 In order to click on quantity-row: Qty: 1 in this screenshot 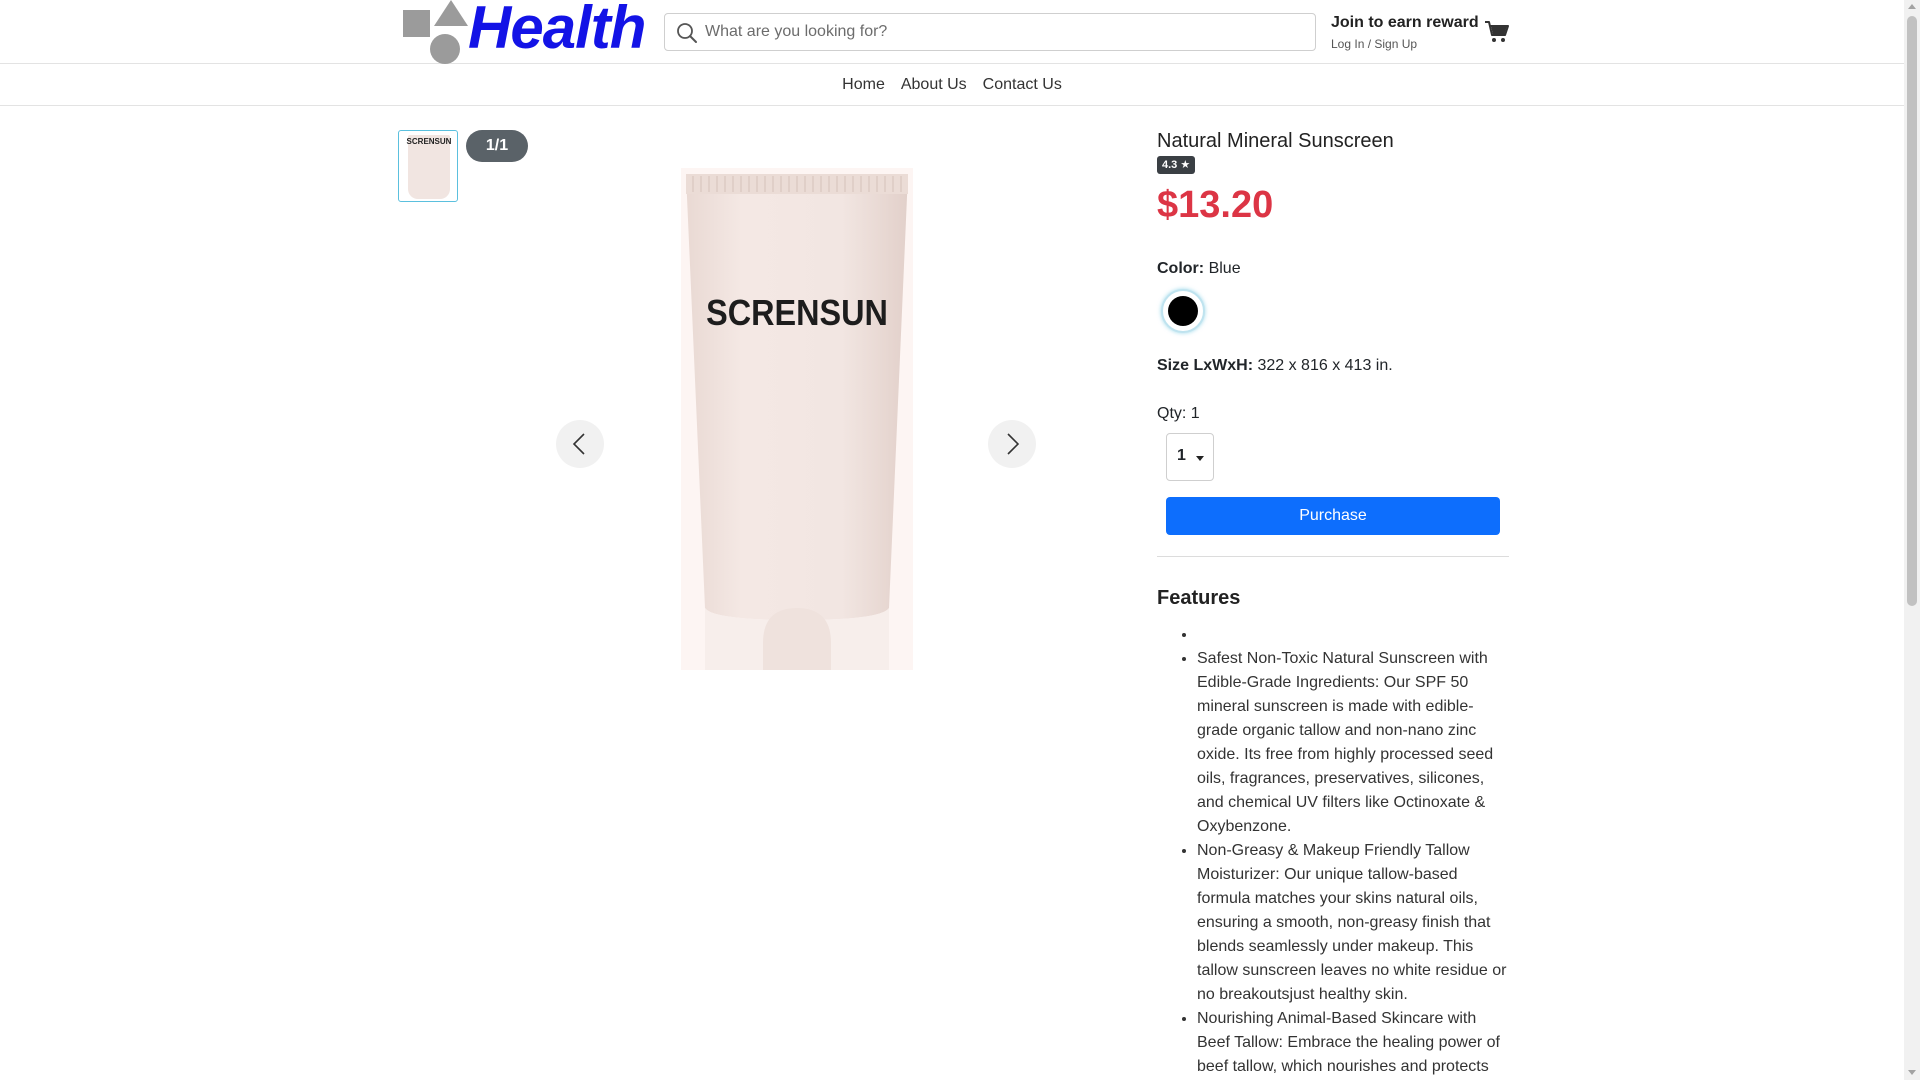, I will do `click(1333, 414)`.